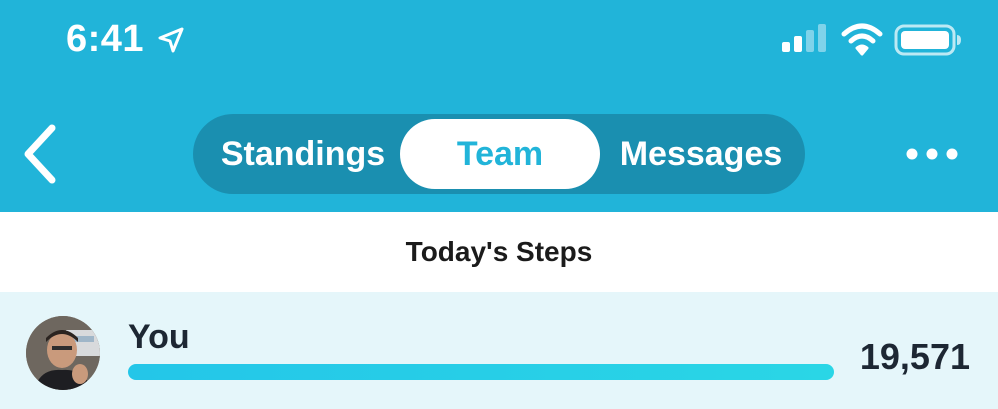 The image size is (998, 409). What do you see at coordinates (63, 353) in the screenshot?
I see `avatar` at bounding box center [63, 353].